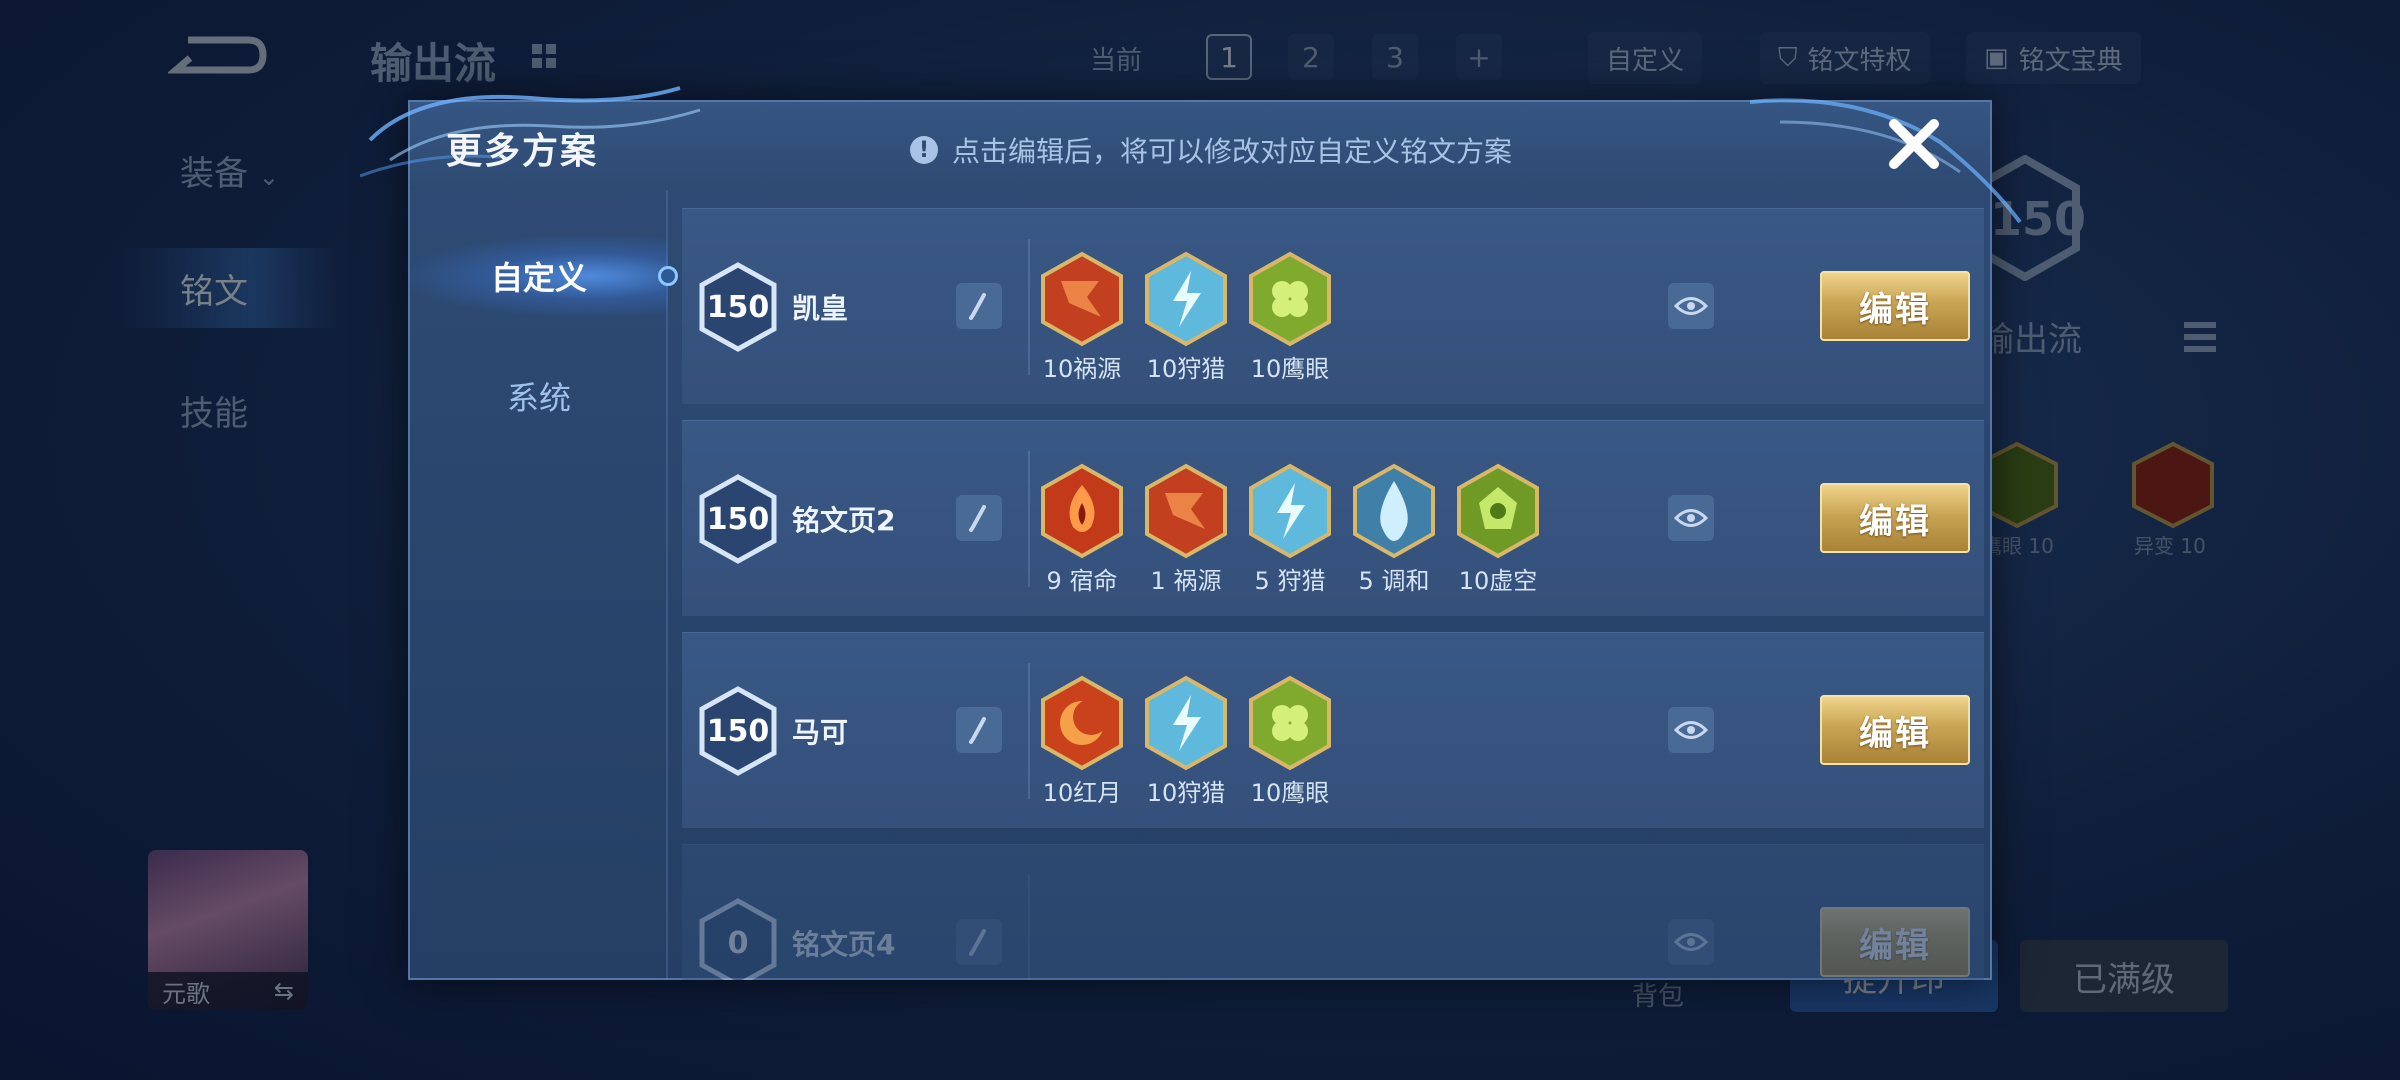  I want to click on sidebar-item-skills: 技能, so click(214, 410).